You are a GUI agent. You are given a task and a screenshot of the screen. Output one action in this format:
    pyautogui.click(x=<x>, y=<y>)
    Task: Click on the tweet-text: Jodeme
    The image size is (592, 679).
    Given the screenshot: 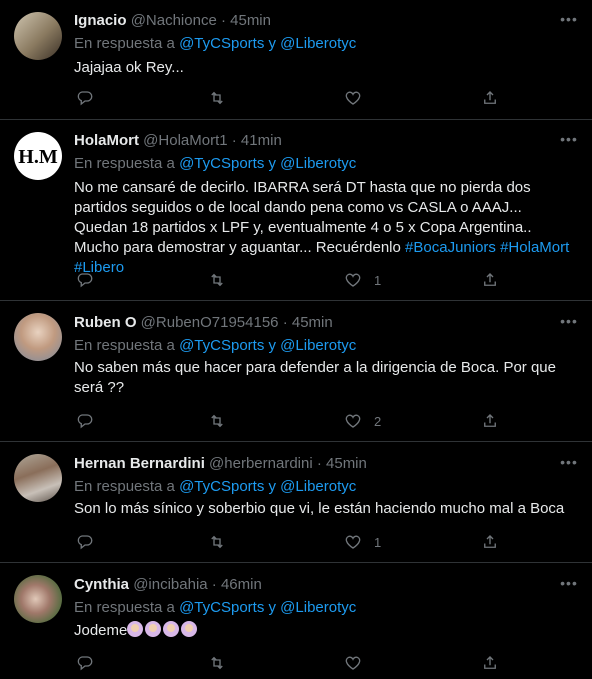 What is the action you would take?
    pyautogui.click(x=324, y=631)
    